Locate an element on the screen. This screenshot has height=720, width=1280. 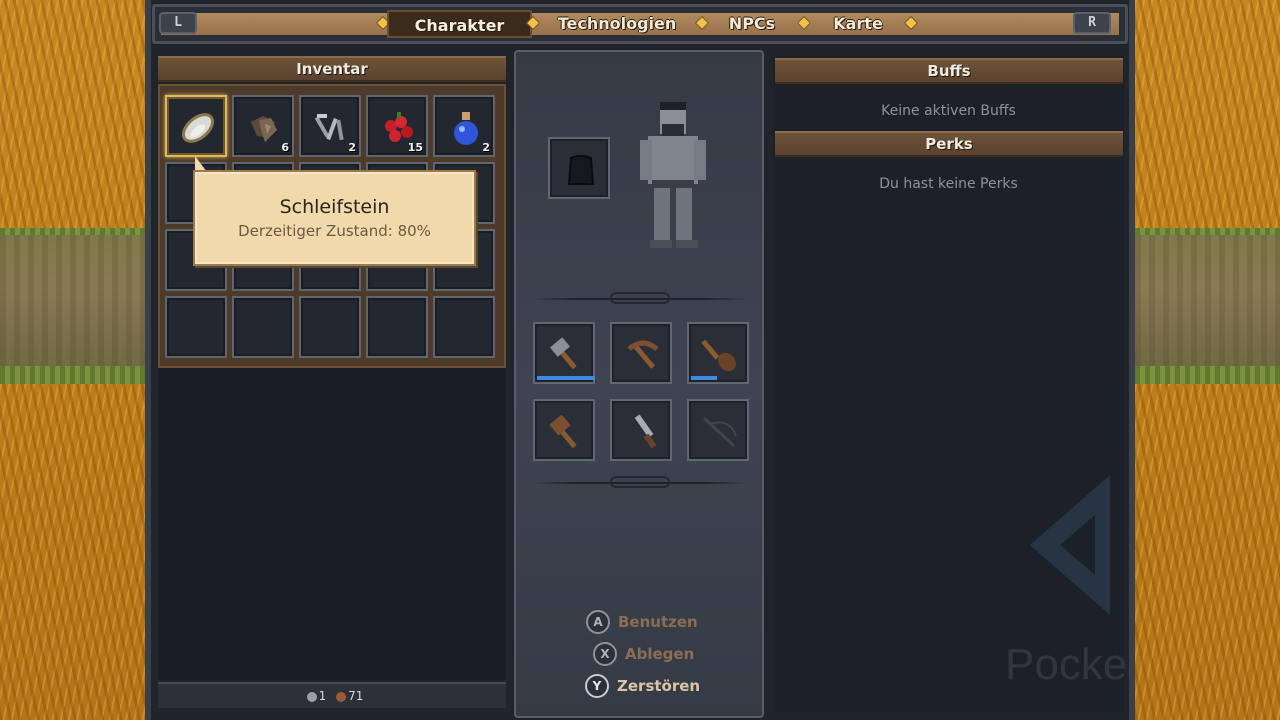
blue-potion-icon is located at coordinates (466, 128).